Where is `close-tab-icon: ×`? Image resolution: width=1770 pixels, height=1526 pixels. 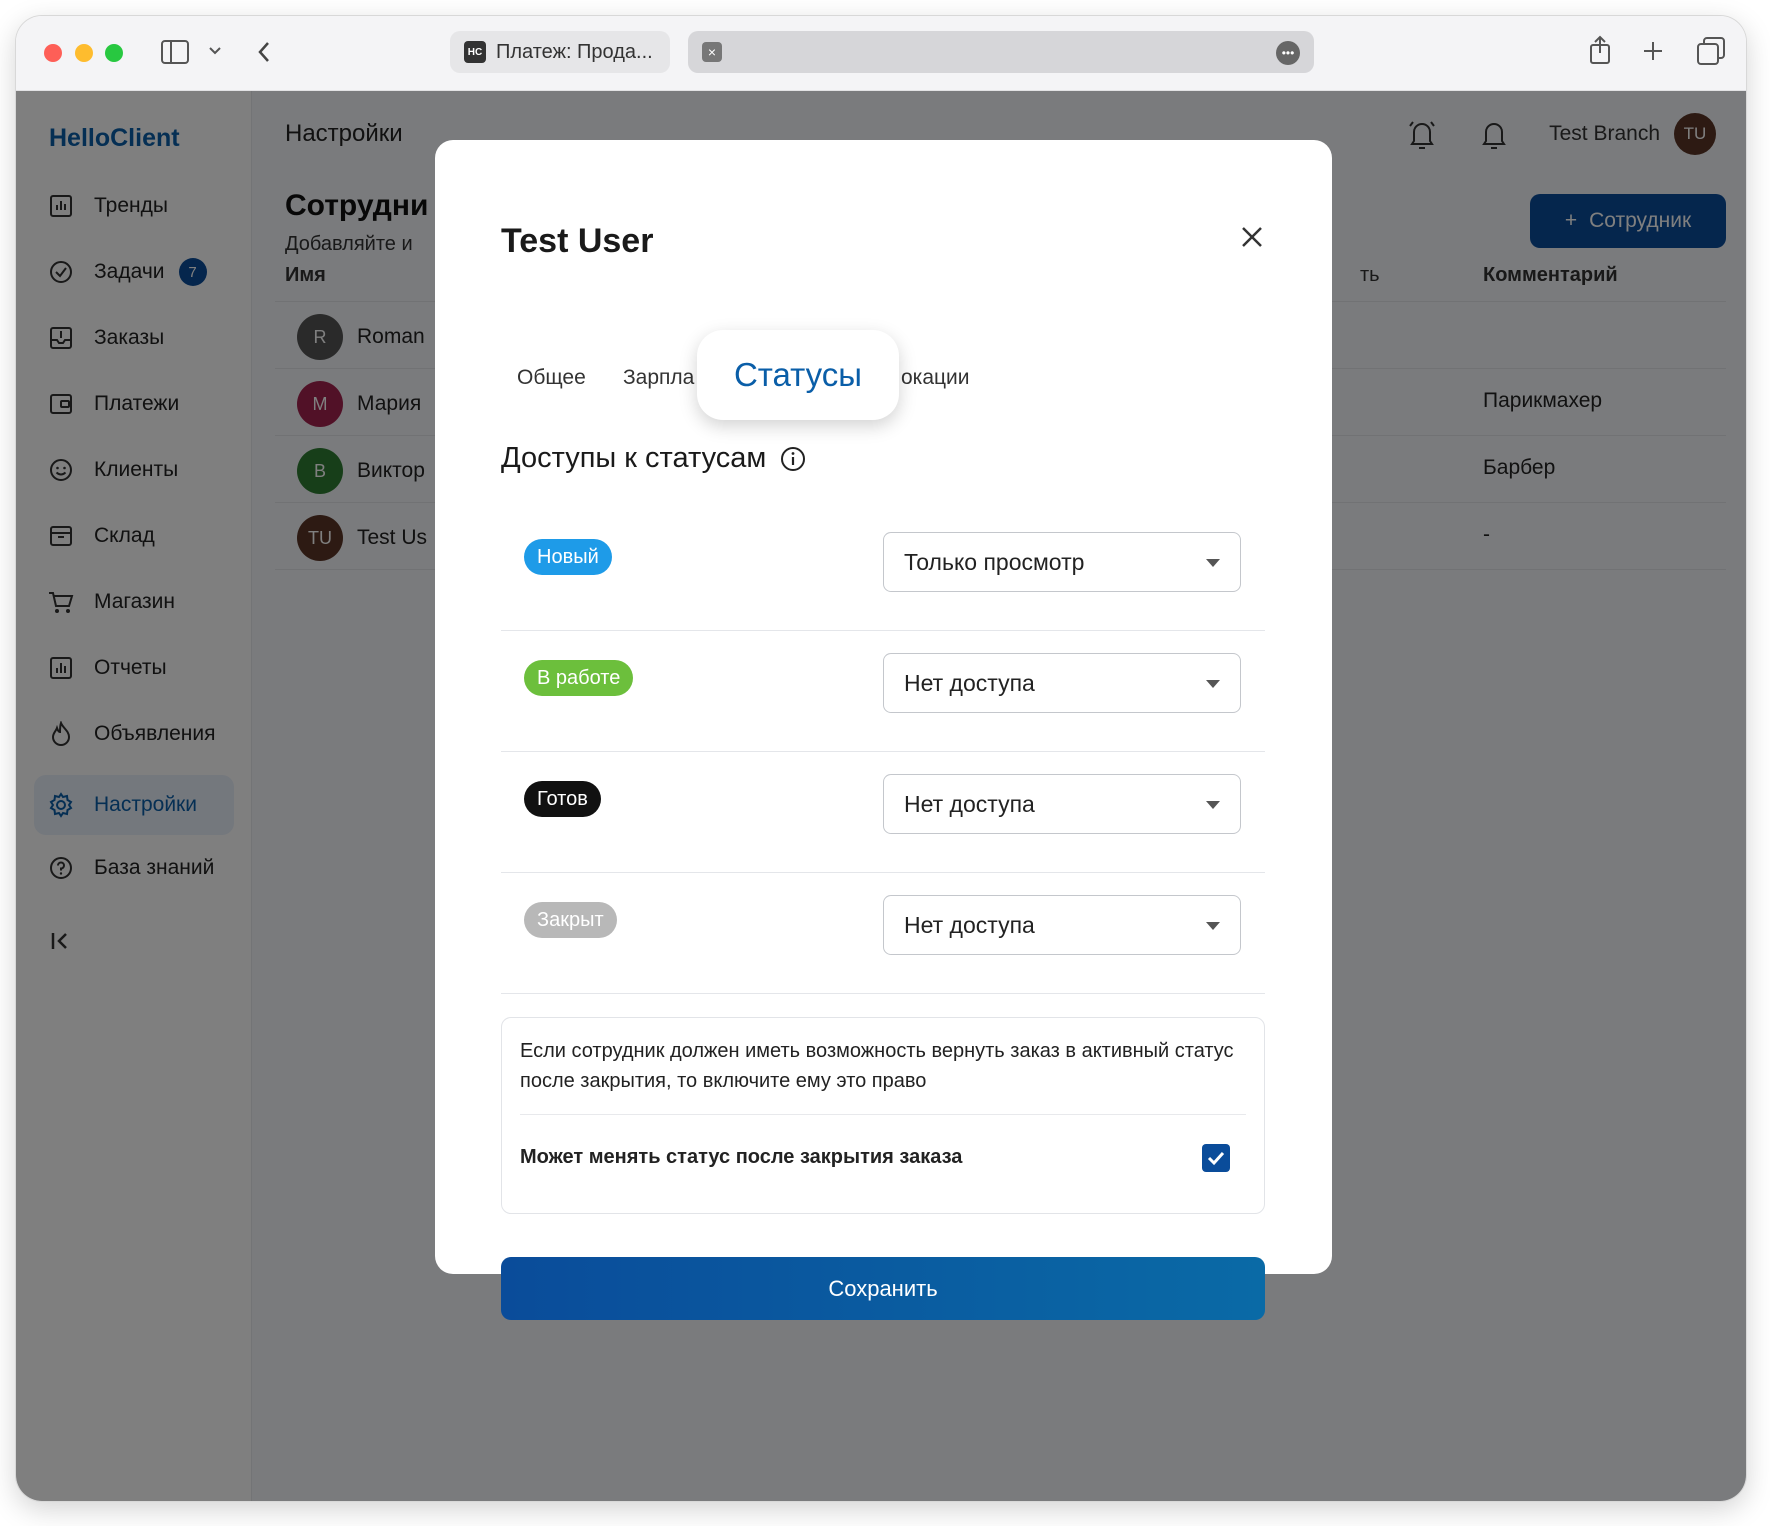
close-tab-icon: × is located at coordinates (712, 52).